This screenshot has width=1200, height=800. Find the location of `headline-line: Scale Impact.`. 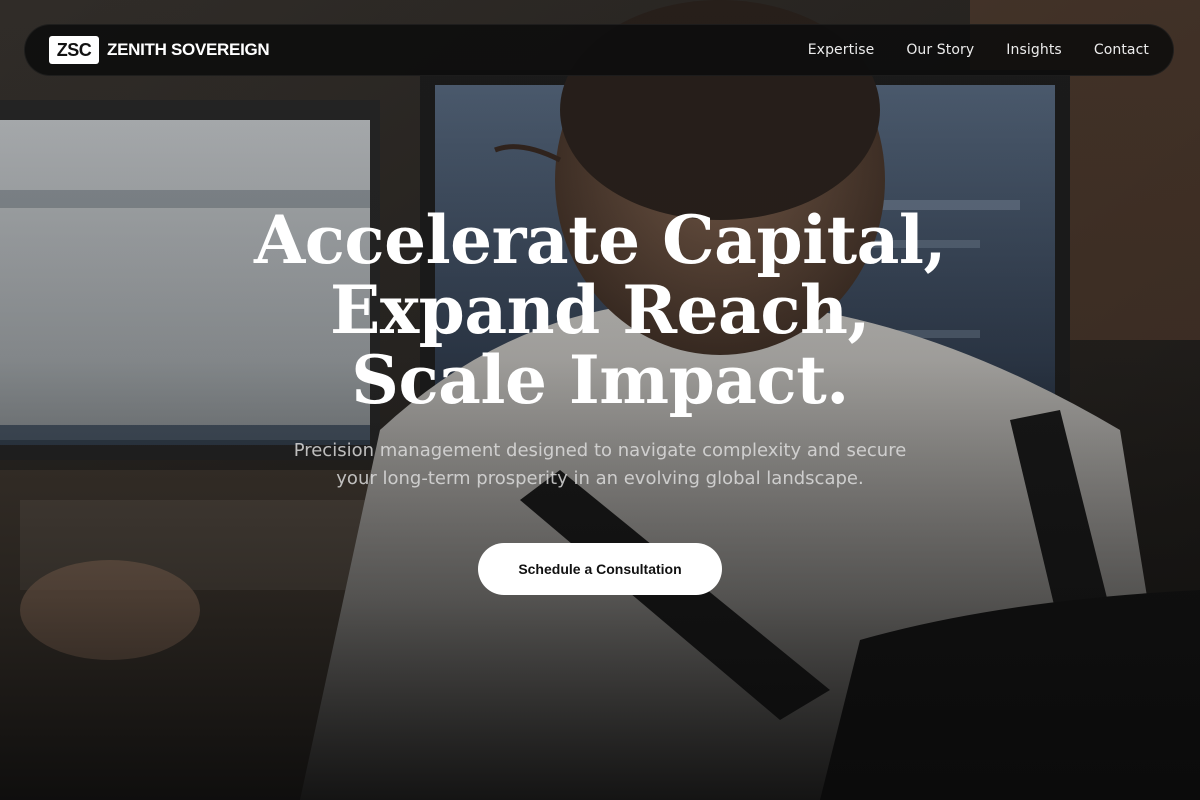

headline-line: Scale Impact. is located at coordinates (600, 380).